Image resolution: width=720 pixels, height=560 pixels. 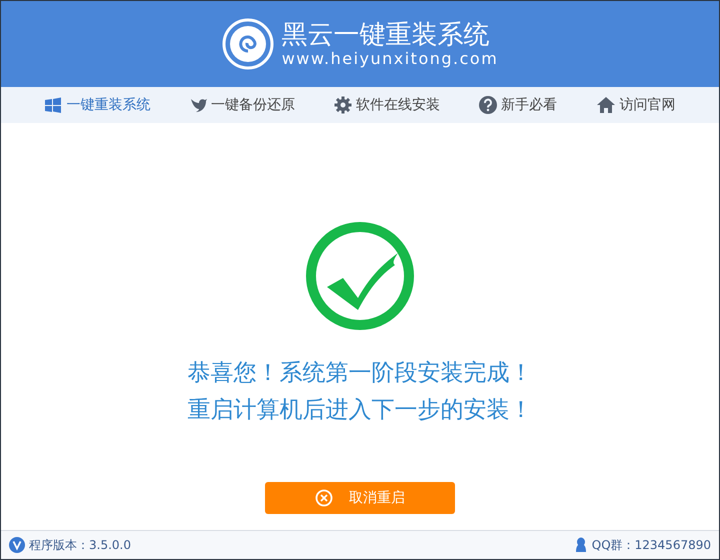 I want to click on version-icon, so click(x=17, y=545).